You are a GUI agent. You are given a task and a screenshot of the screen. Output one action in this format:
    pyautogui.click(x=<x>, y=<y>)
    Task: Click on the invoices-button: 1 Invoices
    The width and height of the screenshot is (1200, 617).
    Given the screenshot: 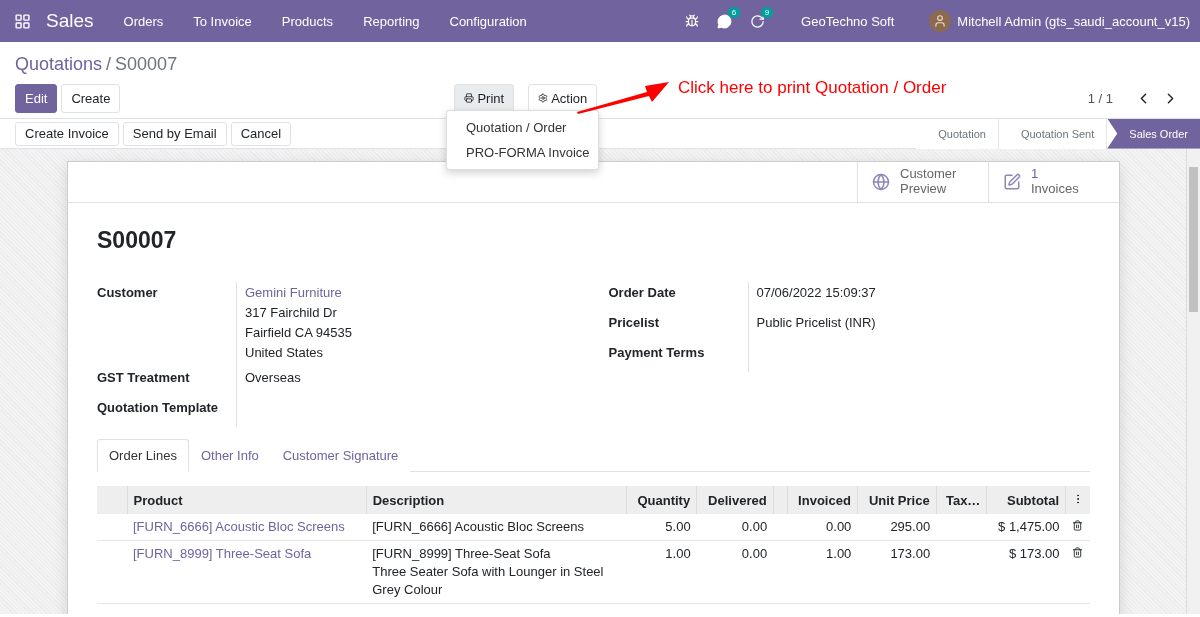 What is the action you would take?
    pyautogui.click(x=1053, y=182)
    